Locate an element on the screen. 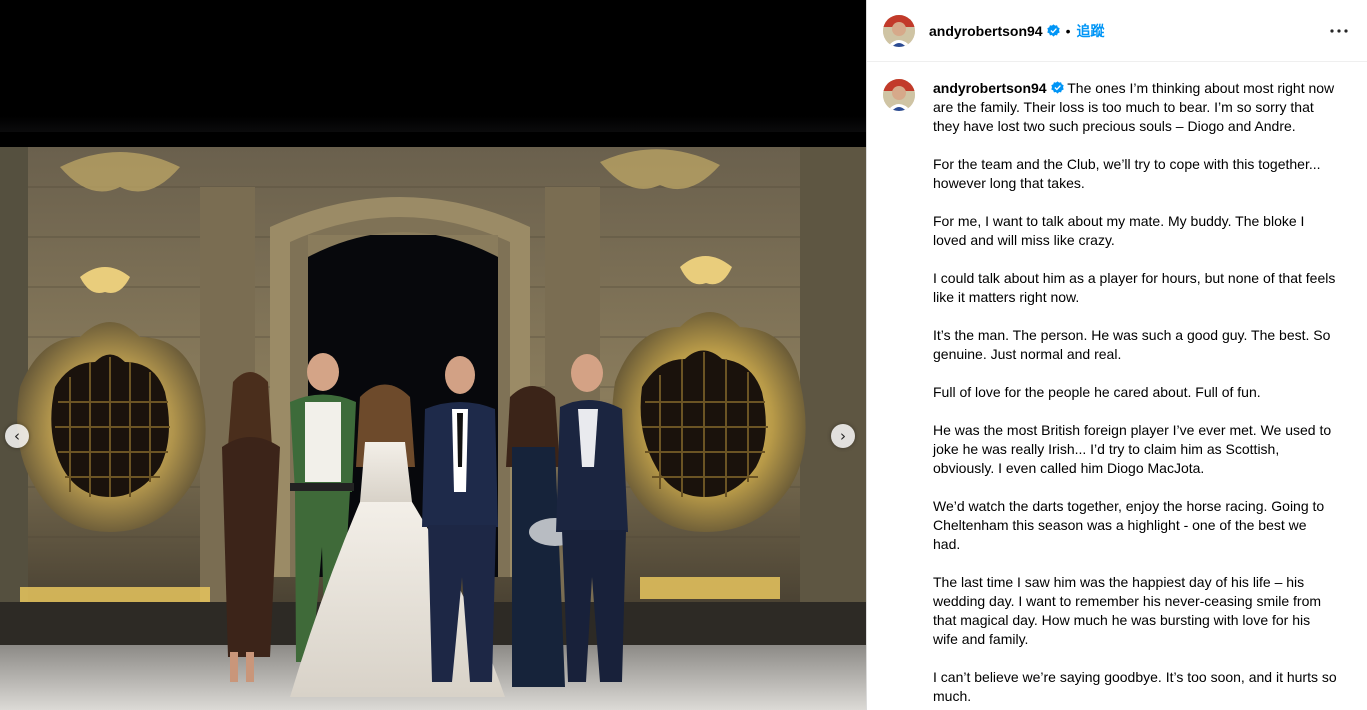  chevron-left-icon: ‹ is located at coordinates (17, 435).